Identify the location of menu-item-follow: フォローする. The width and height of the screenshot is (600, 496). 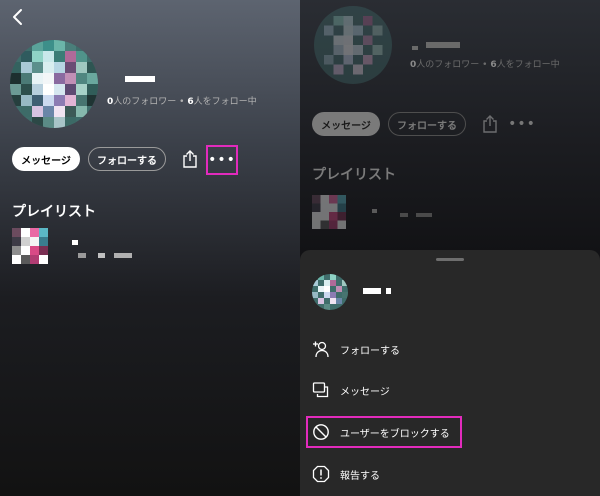
(450, 349).